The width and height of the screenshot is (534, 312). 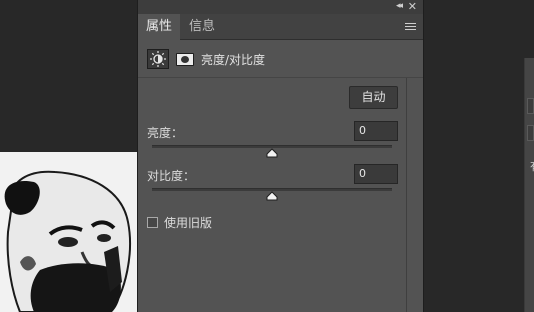 What do you see at coordinates (280, 59) in the screenshot?
I see `adjustment-header: 亮度/对比度` at bounding box center [280, 59].